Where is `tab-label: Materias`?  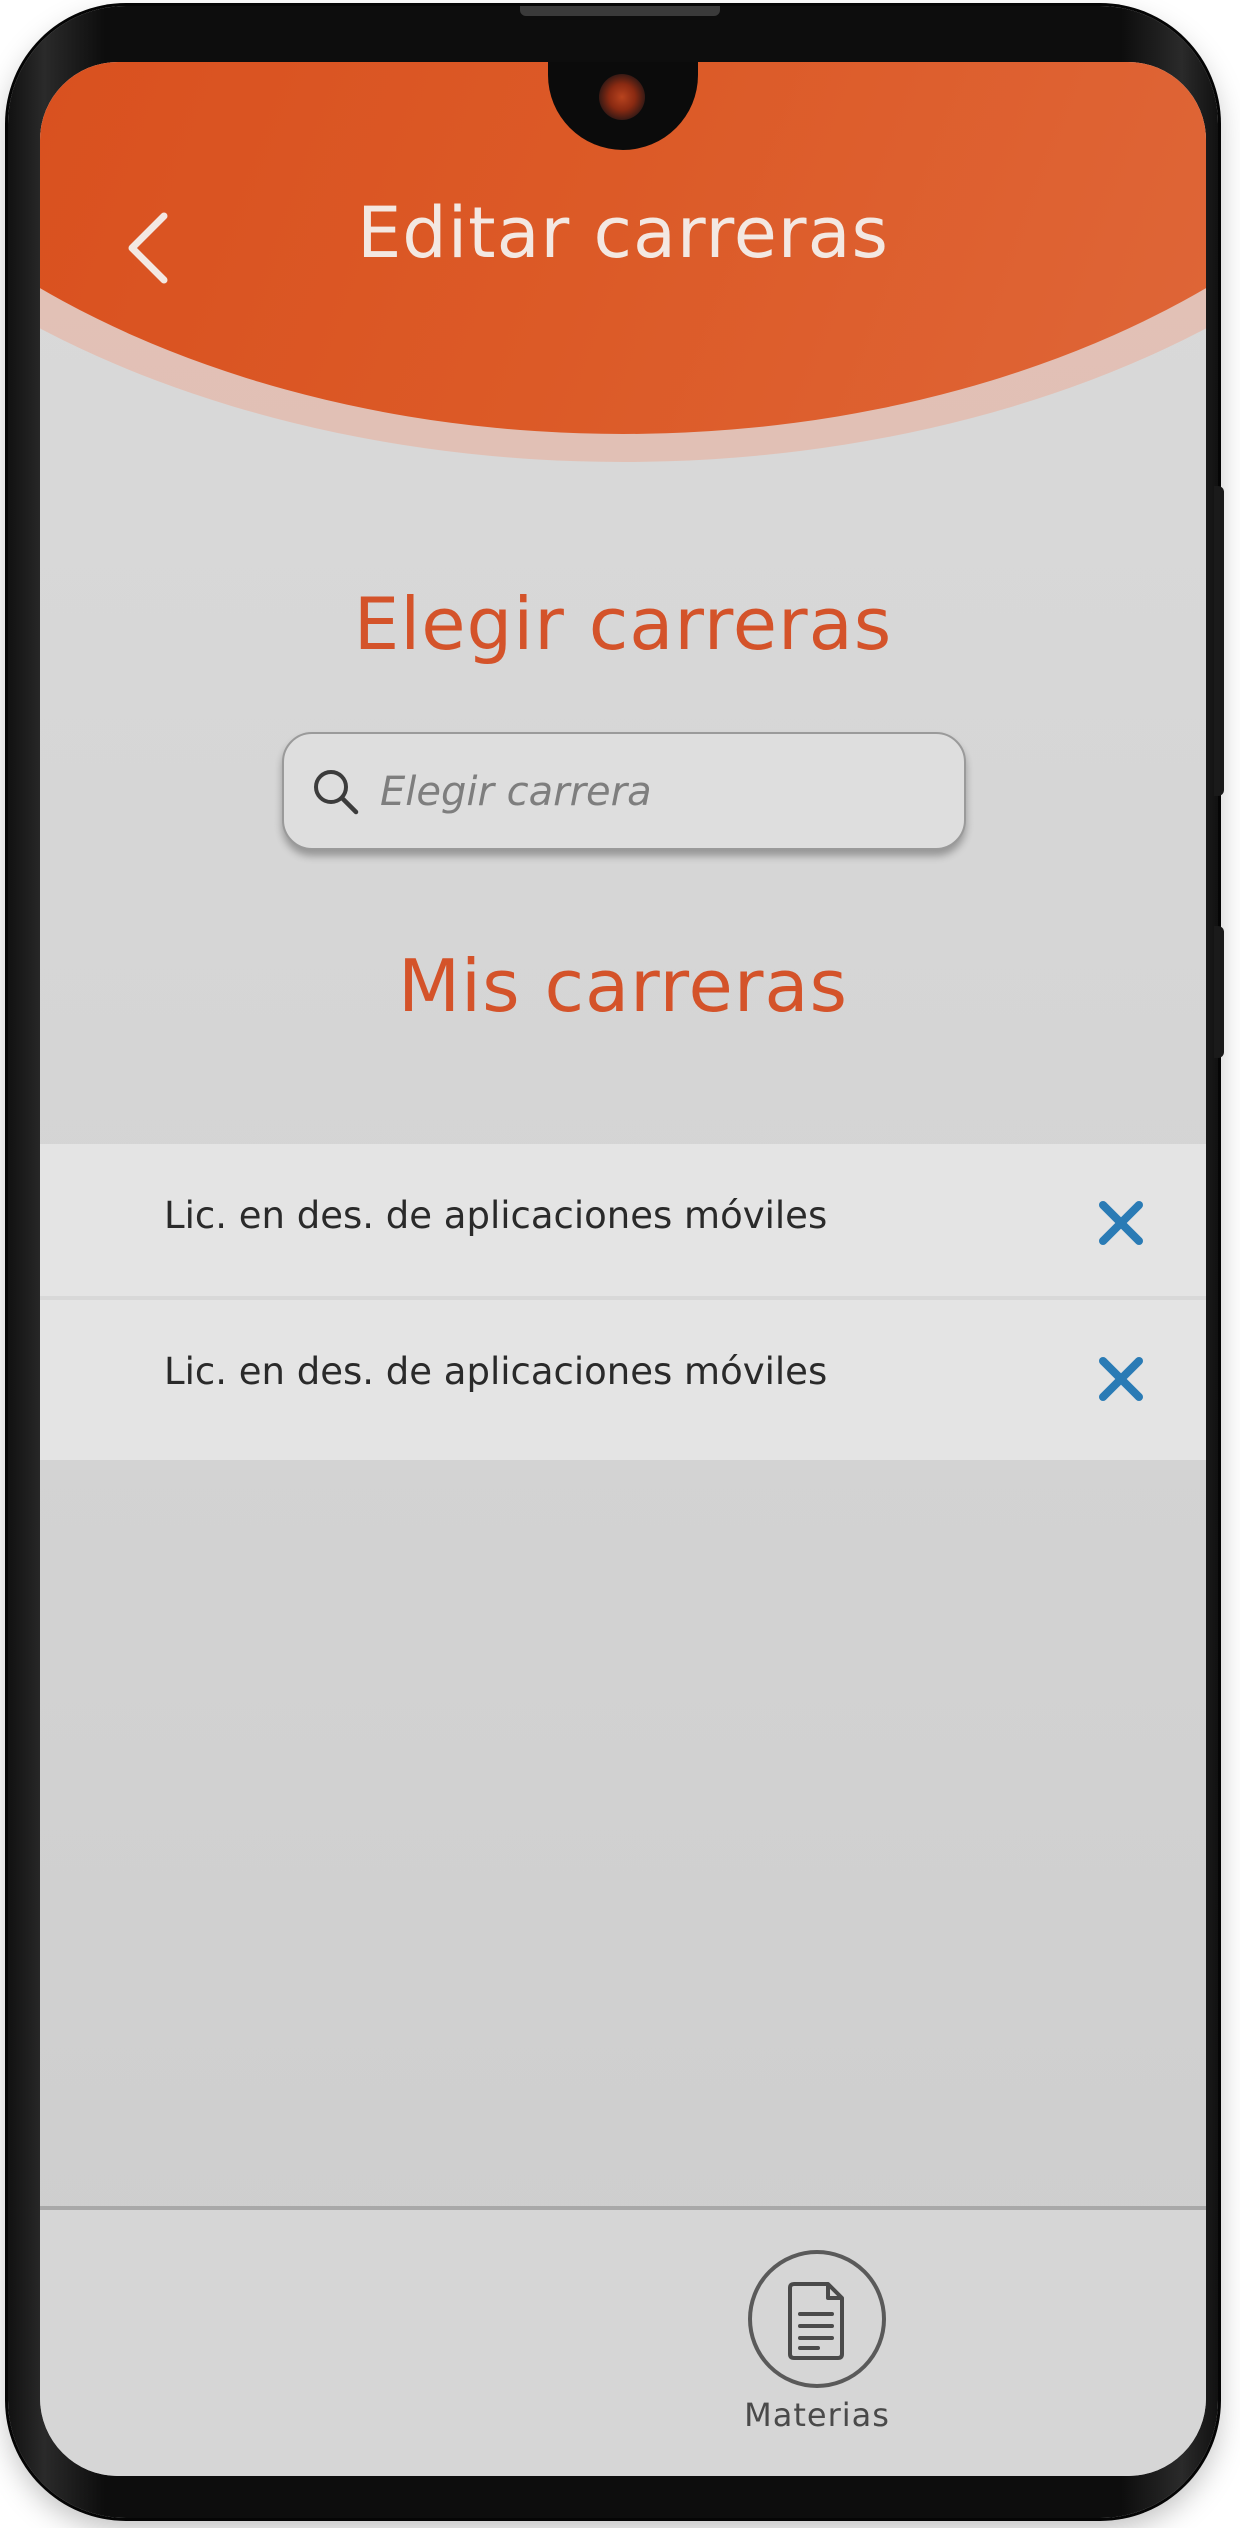 tab-label: Materias is located at coordinates (817, 2415).